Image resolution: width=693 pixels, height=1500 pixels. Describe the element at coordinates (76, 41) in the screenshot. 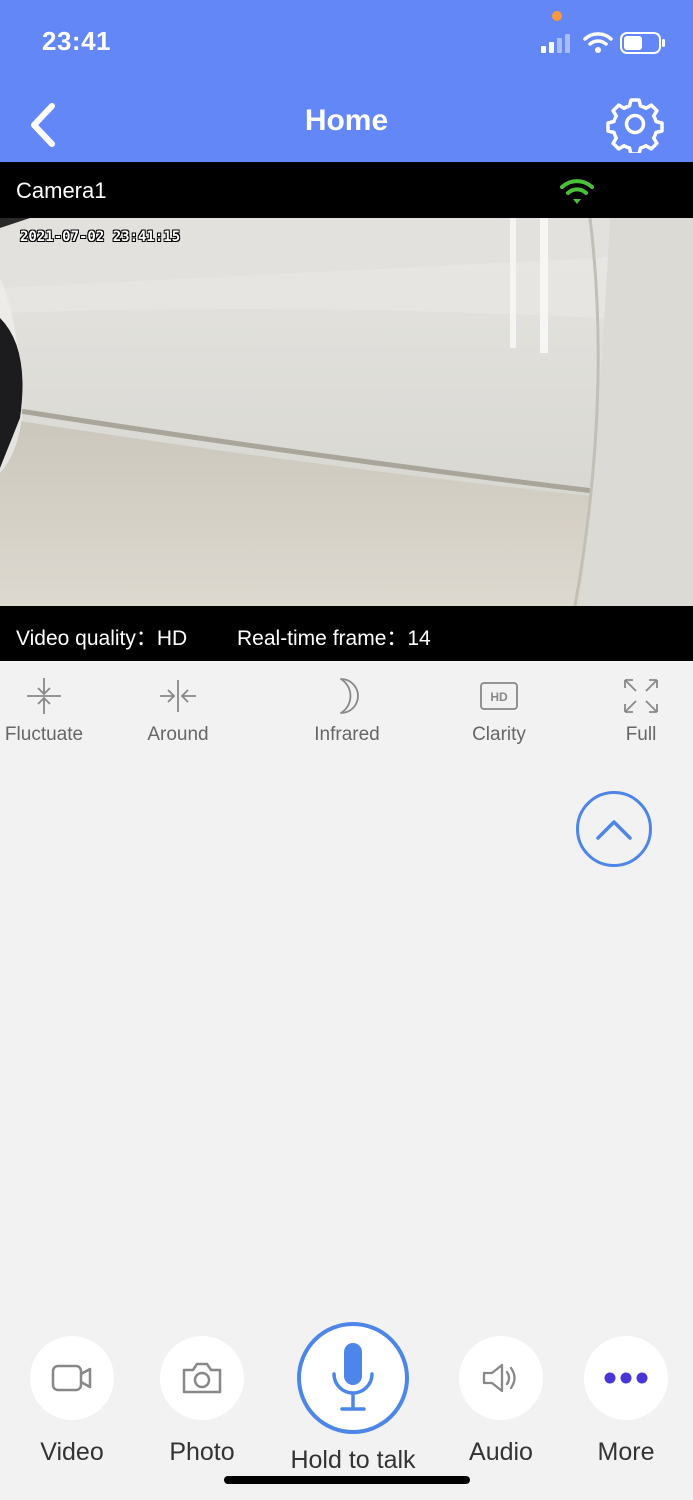

I see `status-time: 23:41` at that location.